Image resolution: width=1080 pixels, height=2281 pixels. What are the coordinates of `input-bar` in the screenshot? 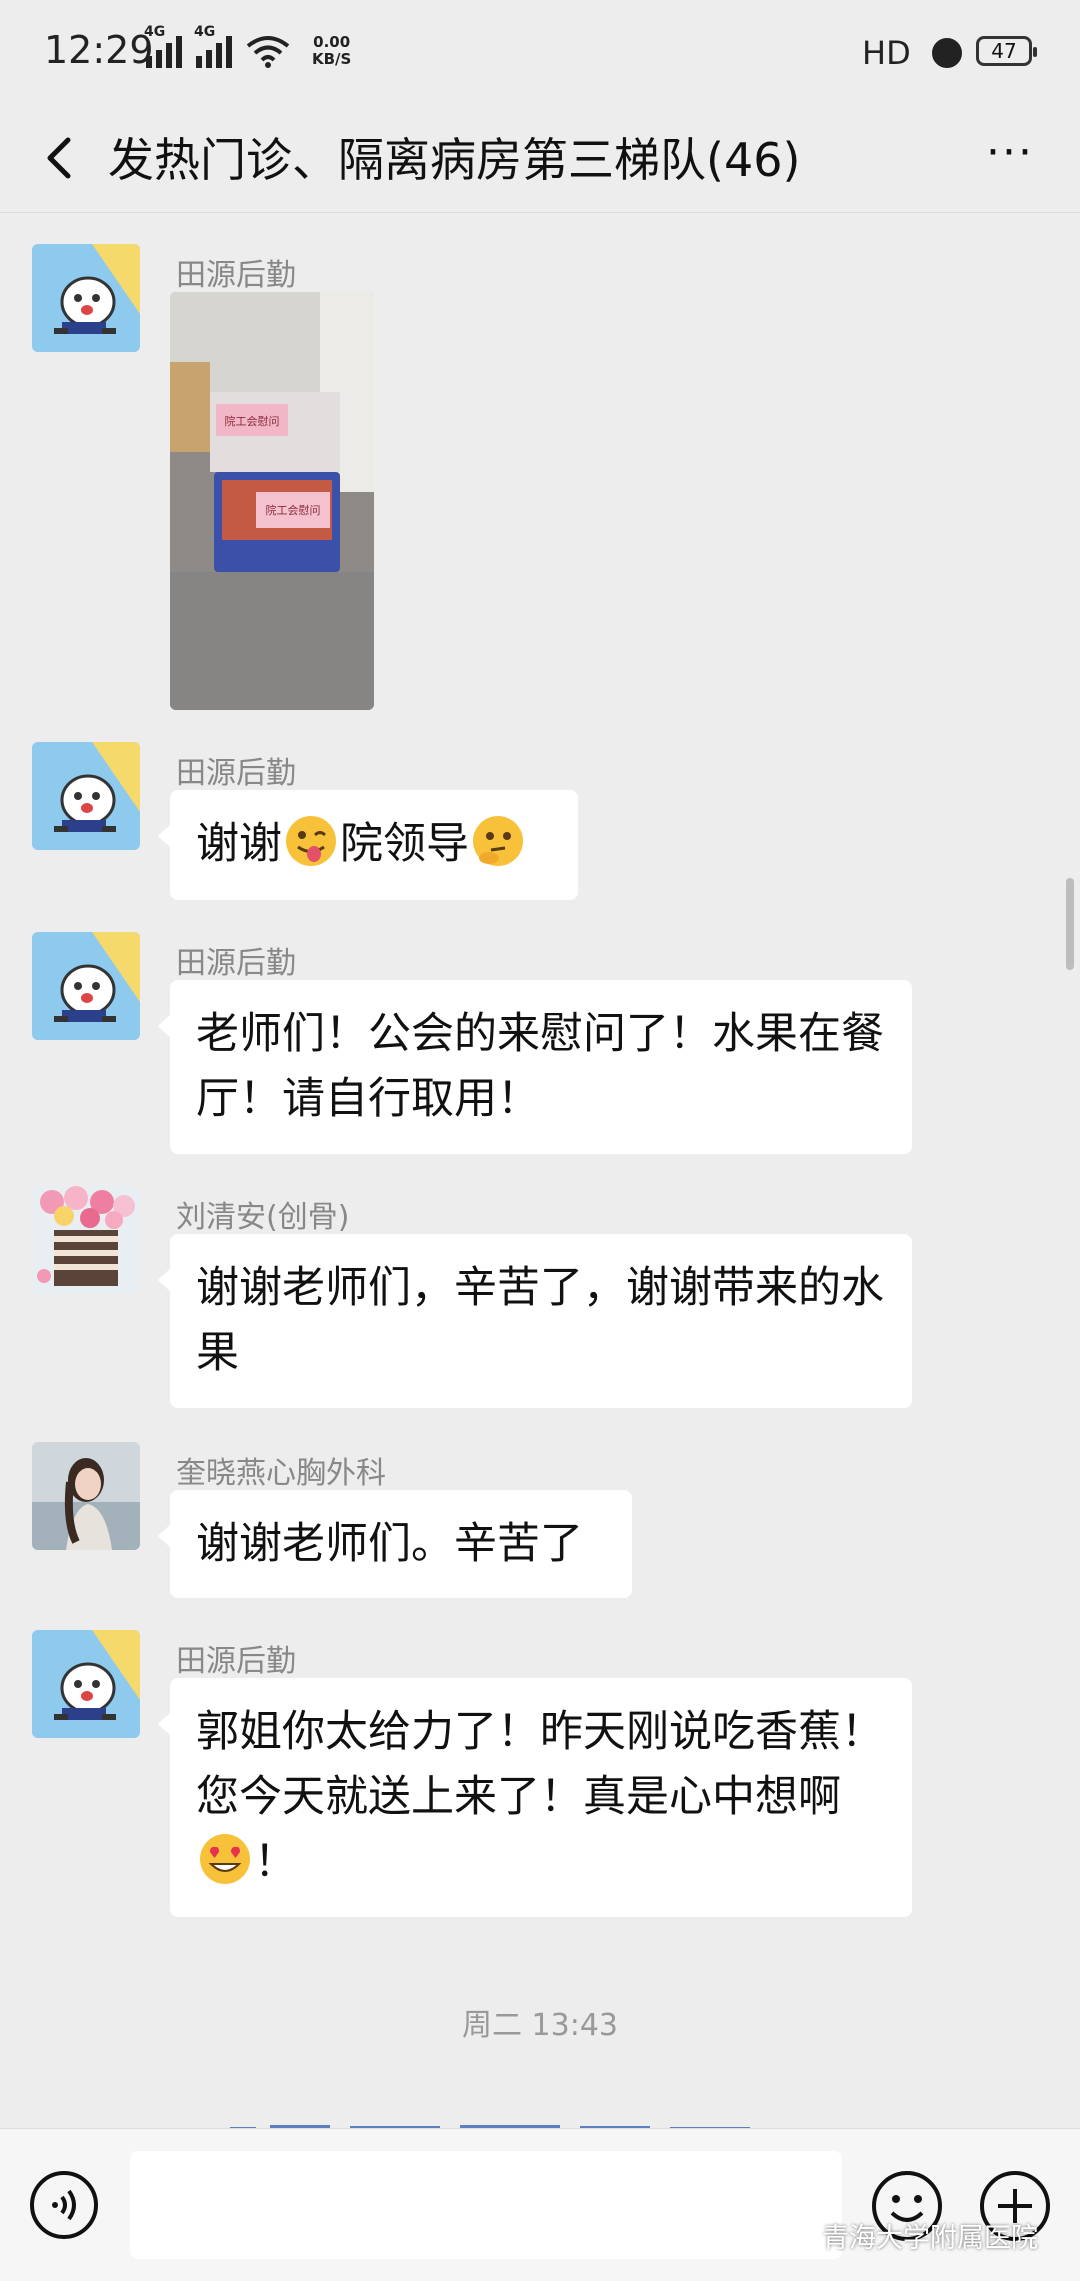 It's located at (540, 2204).